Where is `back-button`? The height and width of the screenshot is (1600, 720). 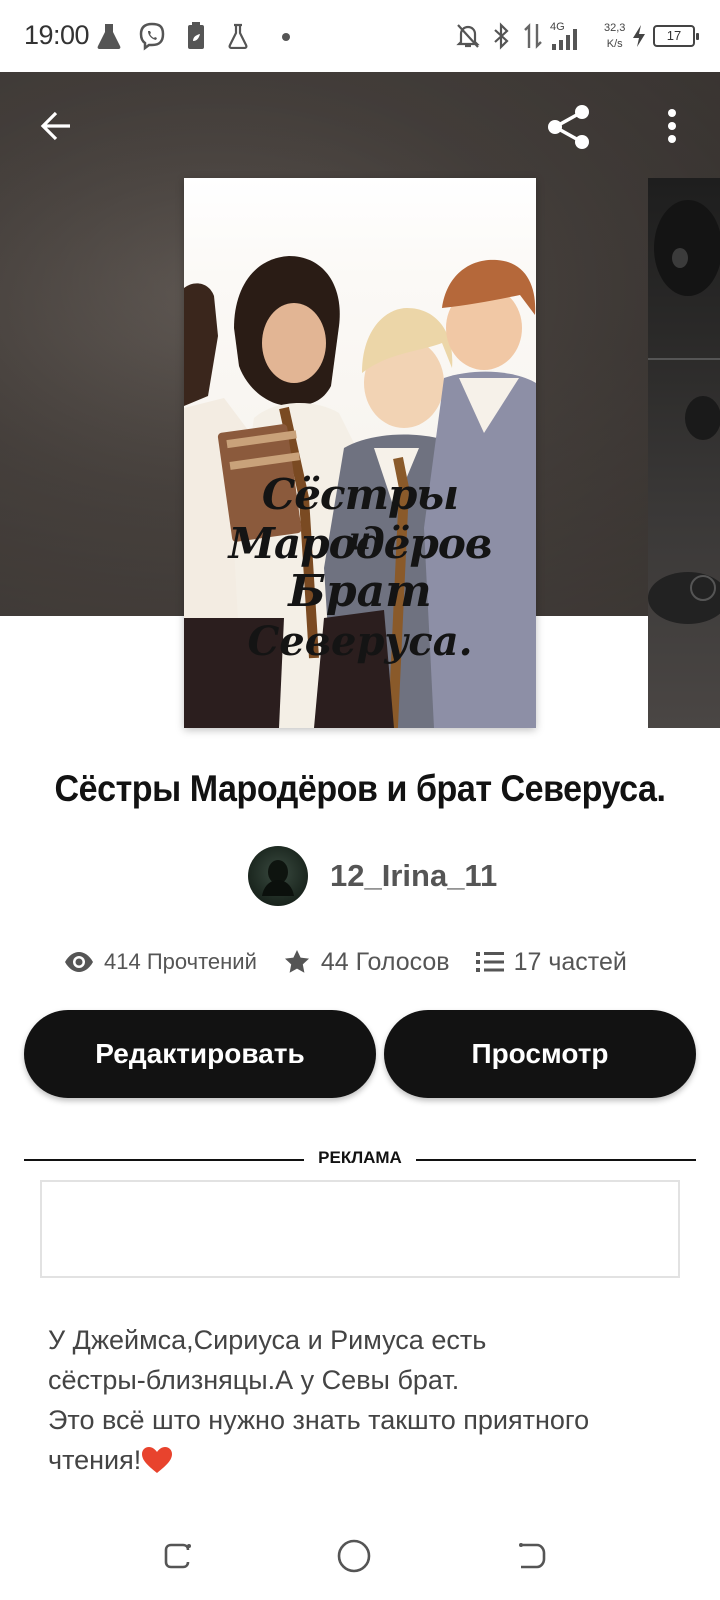 back-button is located at coordinates (56, 126).